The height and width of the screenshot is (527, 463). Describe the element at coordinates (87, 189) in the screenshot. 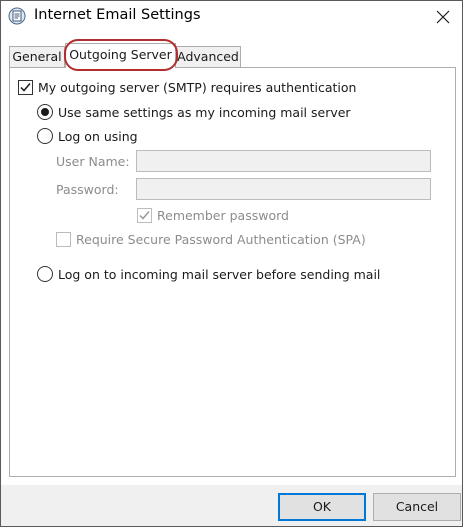

I see `password-label: Password:` at that location.